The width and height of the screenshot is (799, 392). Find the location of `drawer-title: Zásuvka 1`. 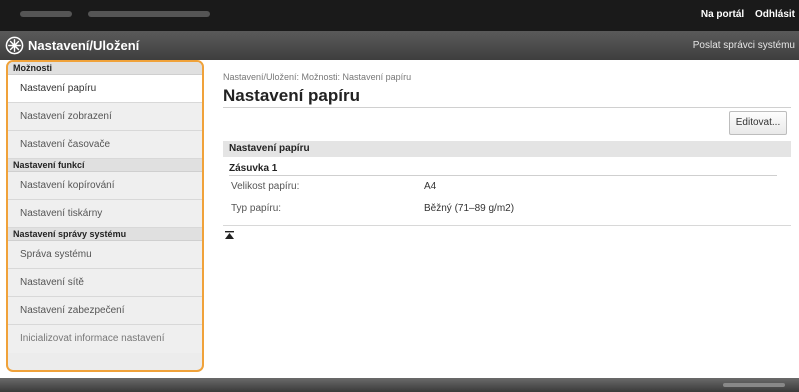

drawer-title: Zásuvka 1 is located at coordinates (253, 168).